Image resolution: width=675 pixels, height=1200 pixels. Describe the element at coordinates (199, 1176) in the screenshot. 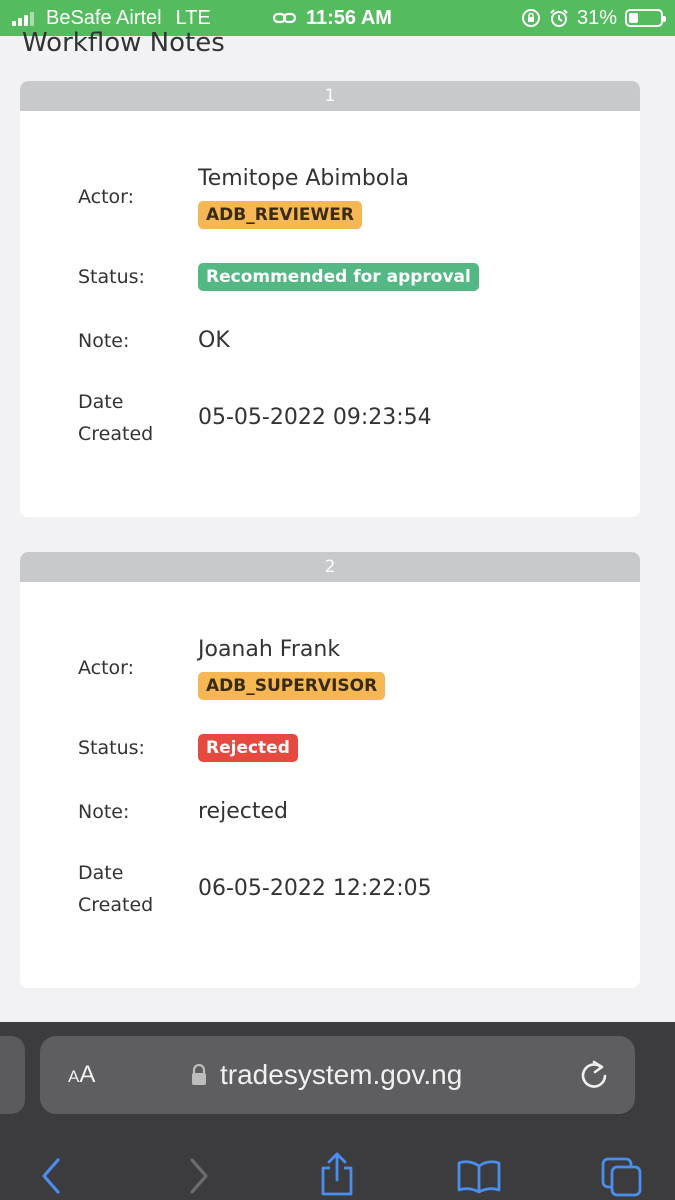

I see `forward-arrow-icon` at that location.